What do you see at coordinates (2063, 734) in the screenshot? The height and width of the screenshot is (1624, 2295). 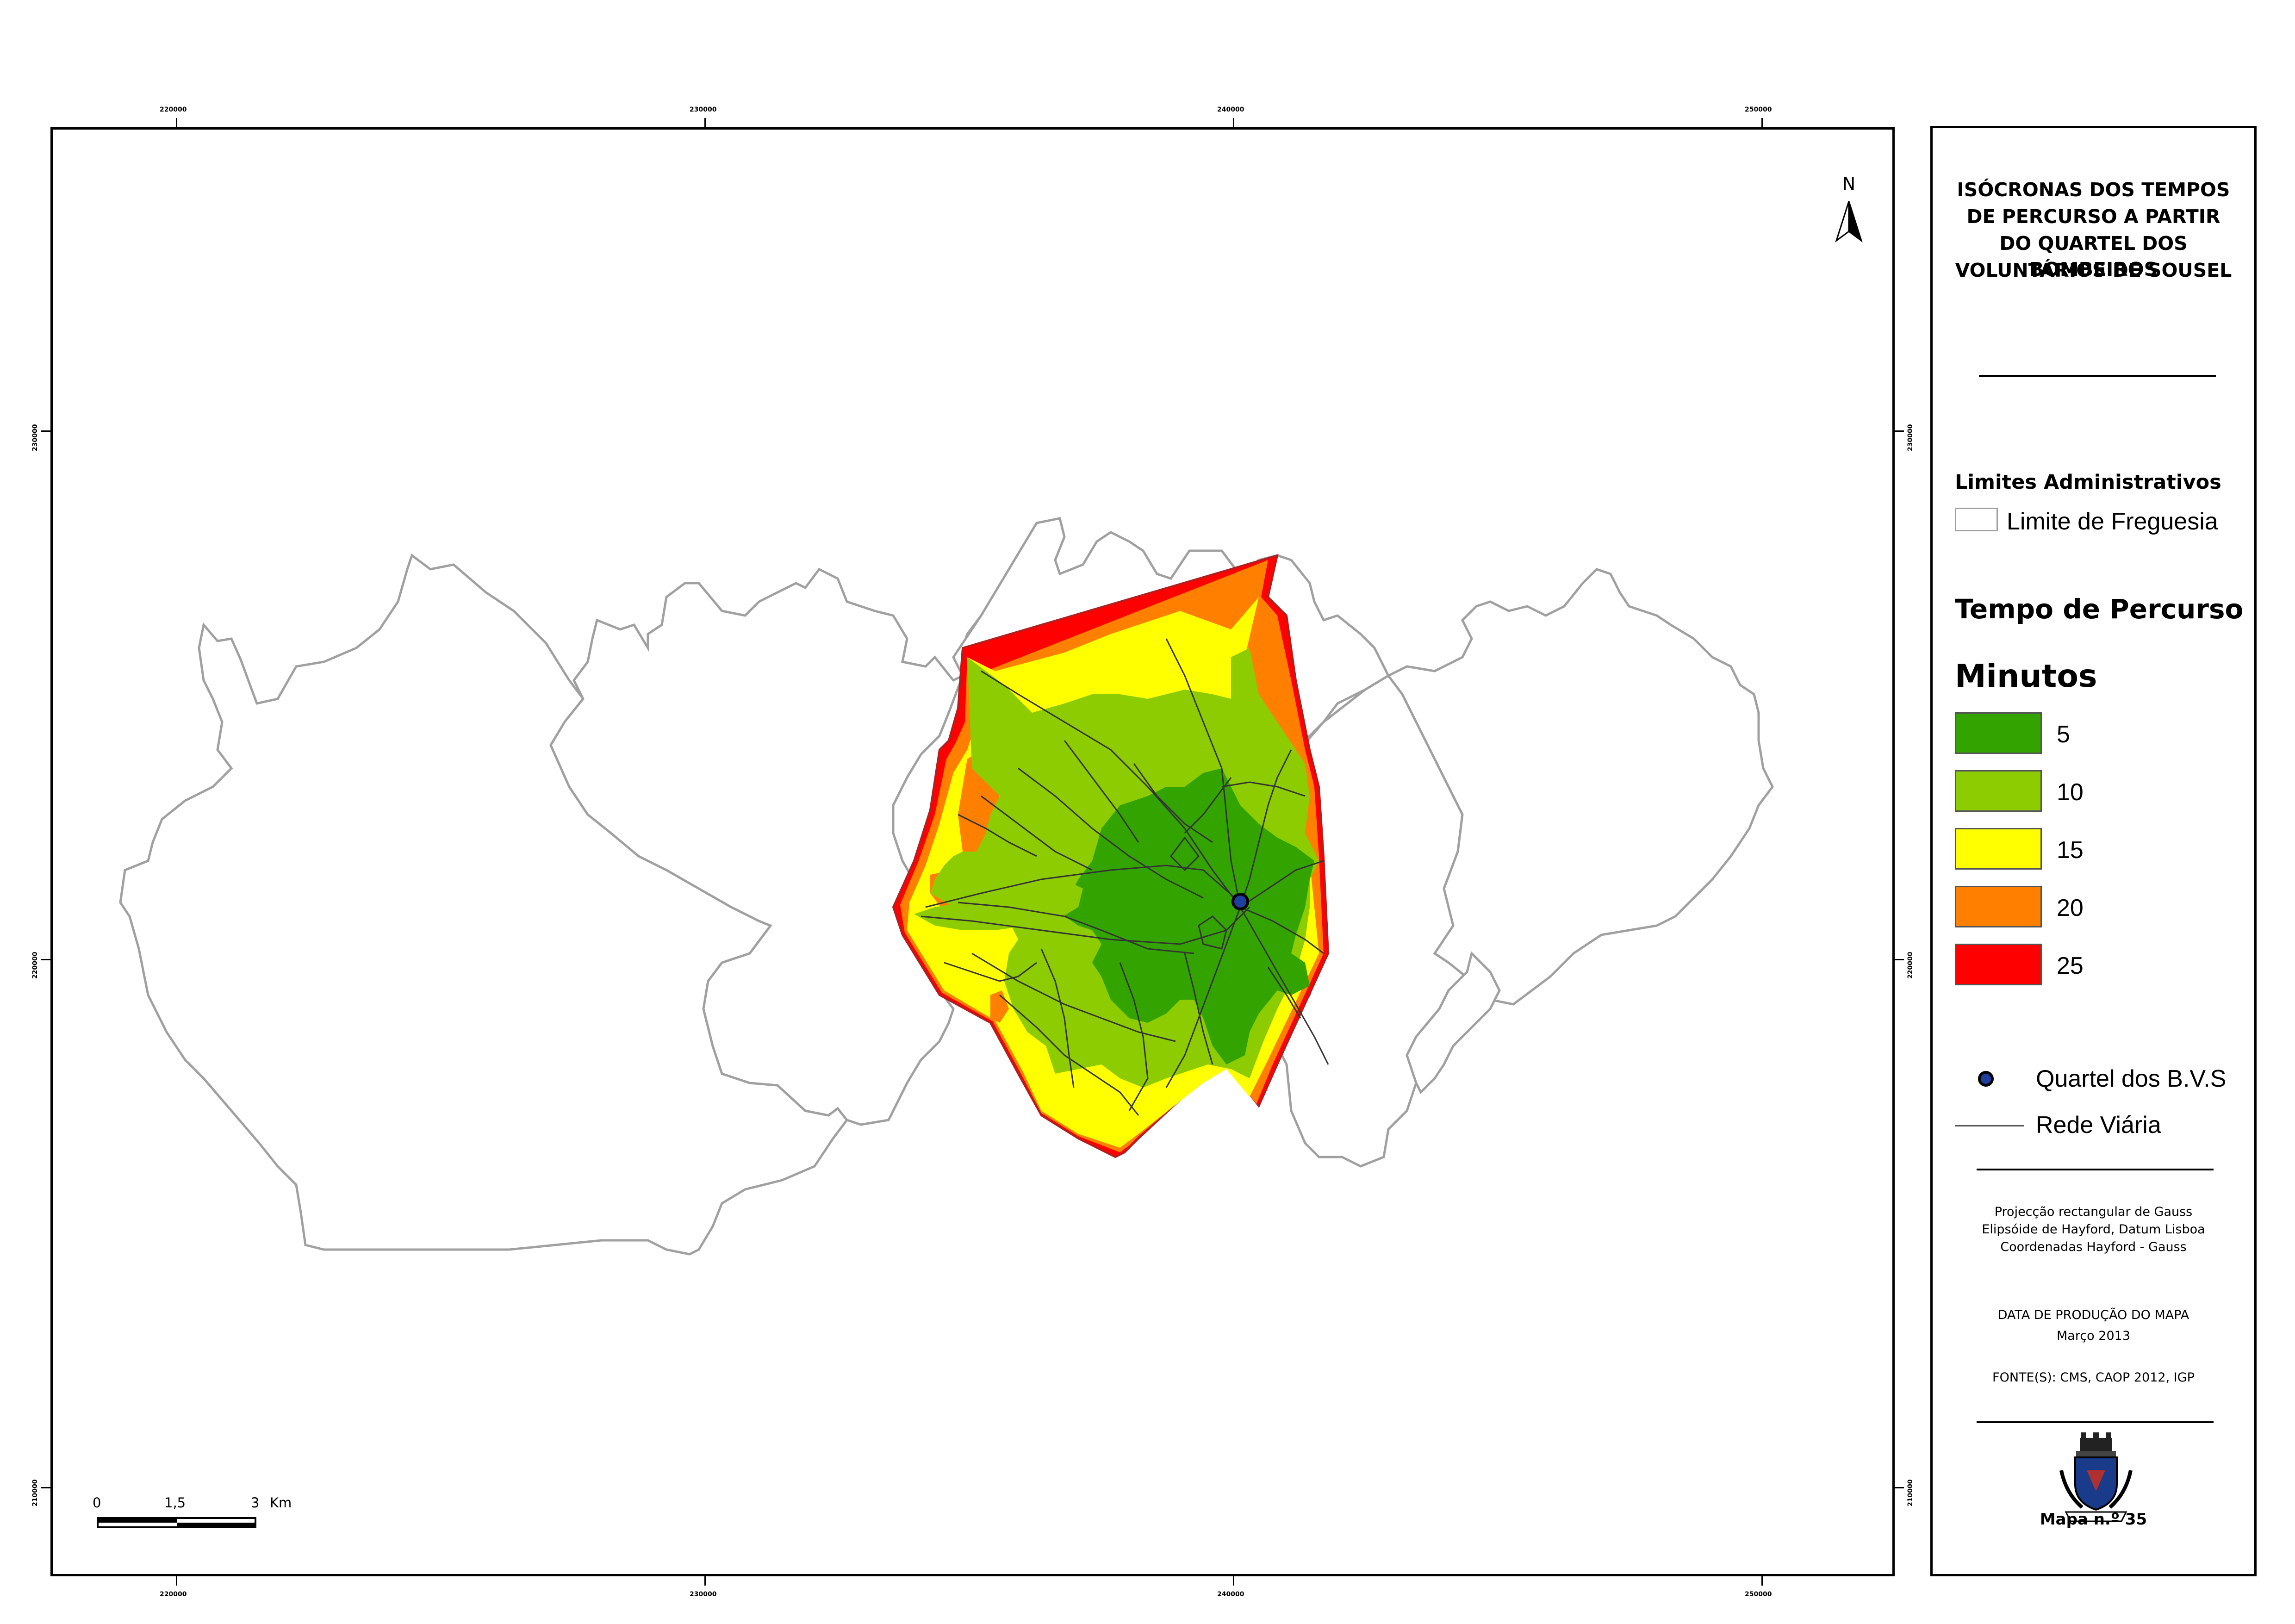 I see `legend-label-5: 5` at bounding box center [2063, 734].